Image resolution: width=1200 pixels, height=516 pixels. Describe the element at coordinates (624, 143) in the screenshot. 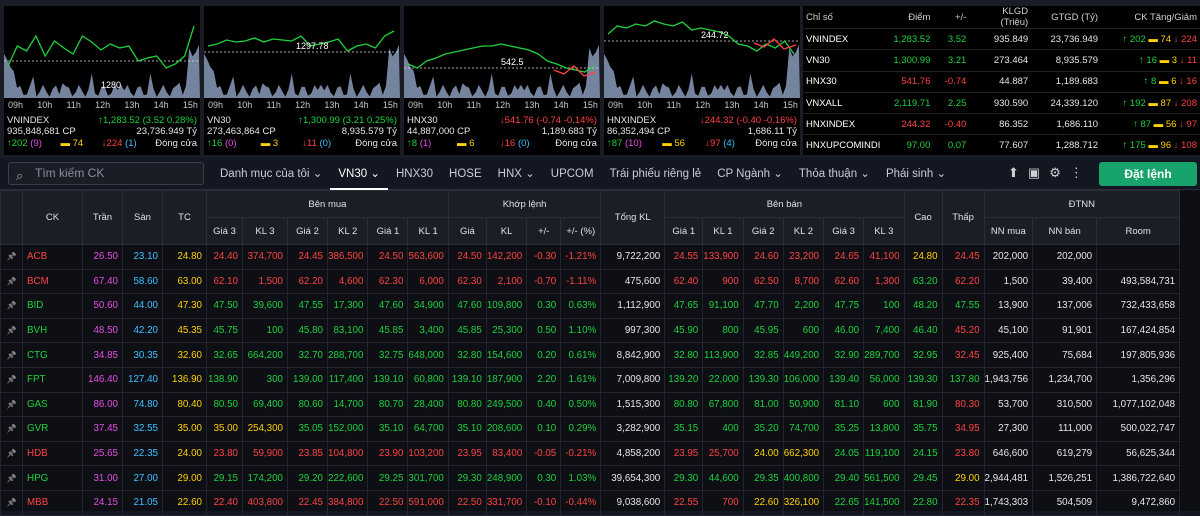

I see `advancers: ↑87 (10)` at that location.